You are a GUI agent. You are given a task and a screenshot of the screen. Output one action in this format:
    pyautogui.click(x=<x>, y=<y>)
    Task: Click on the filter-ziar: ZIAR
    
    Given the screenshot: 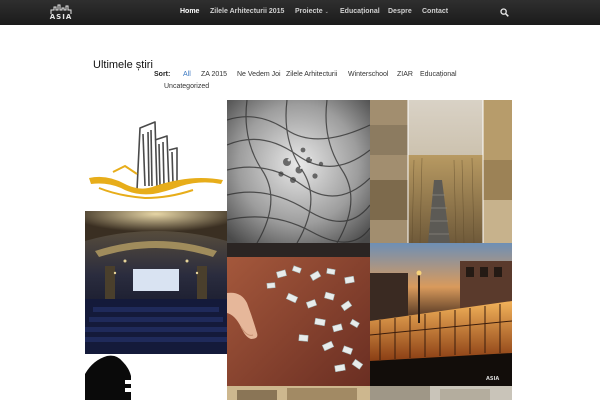 What is the action you would take?
    pyautogui.click(x=405, y=74)
    